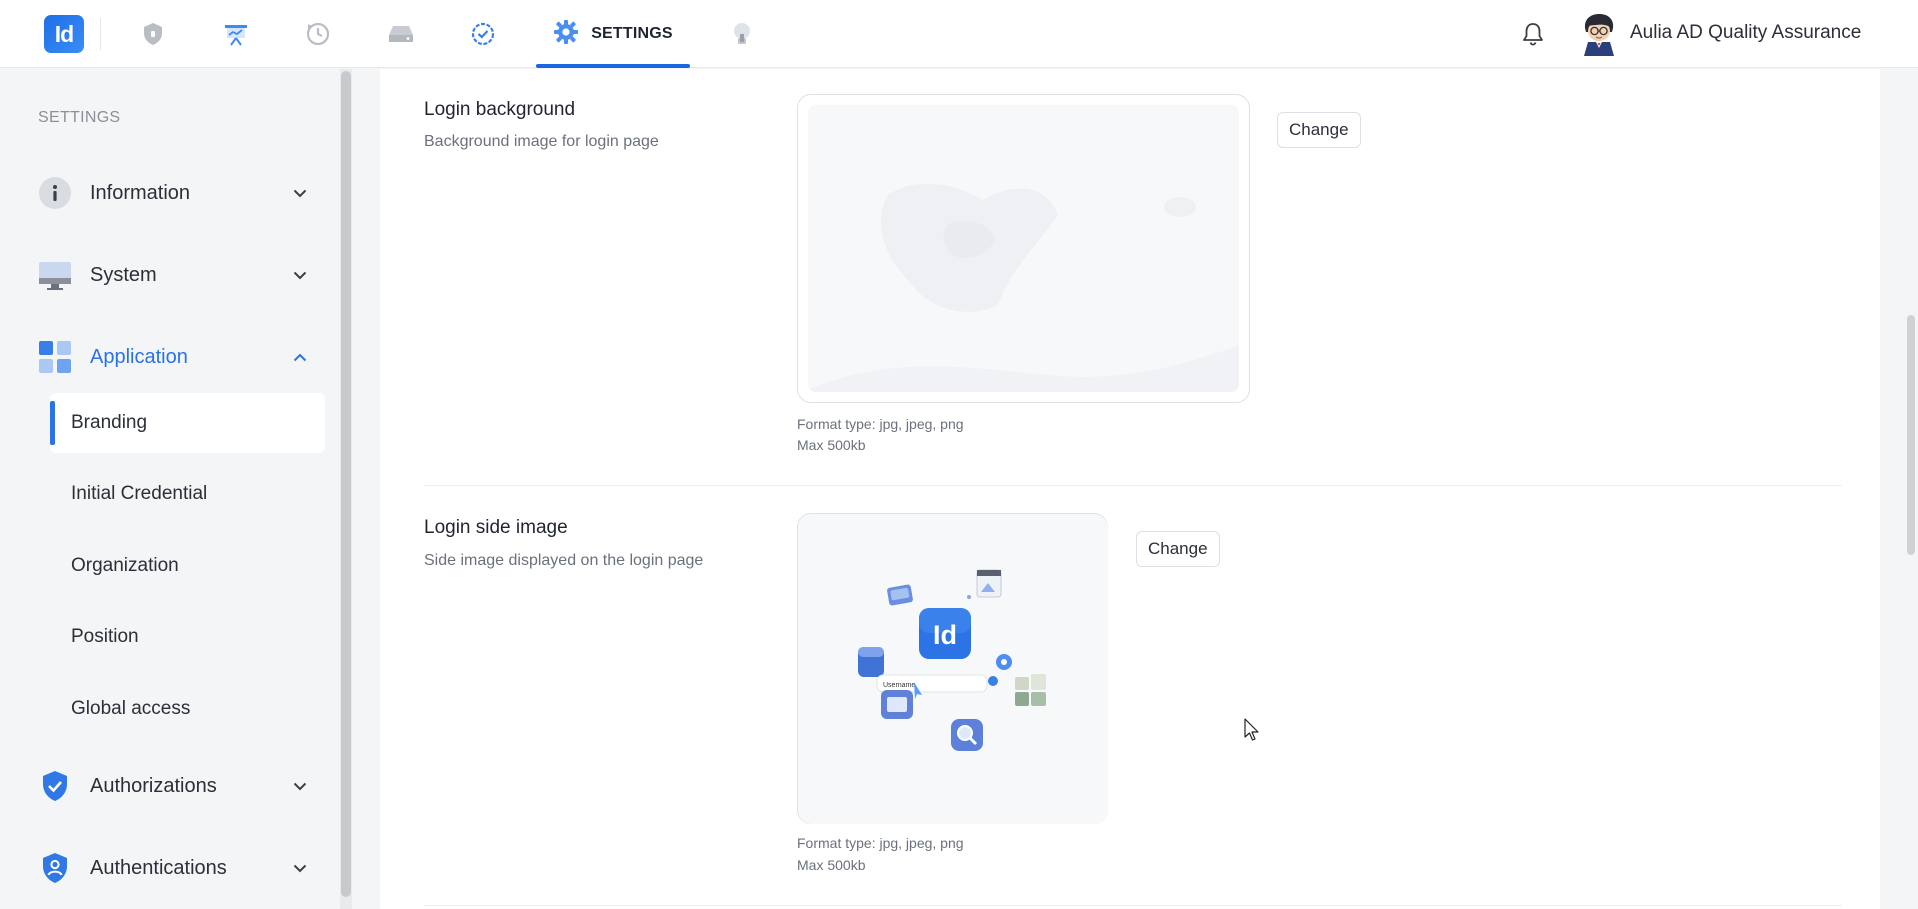 The width and height of the screenshot is (1918, 909). I want to click on login-background-preview, so click(1023, 248).